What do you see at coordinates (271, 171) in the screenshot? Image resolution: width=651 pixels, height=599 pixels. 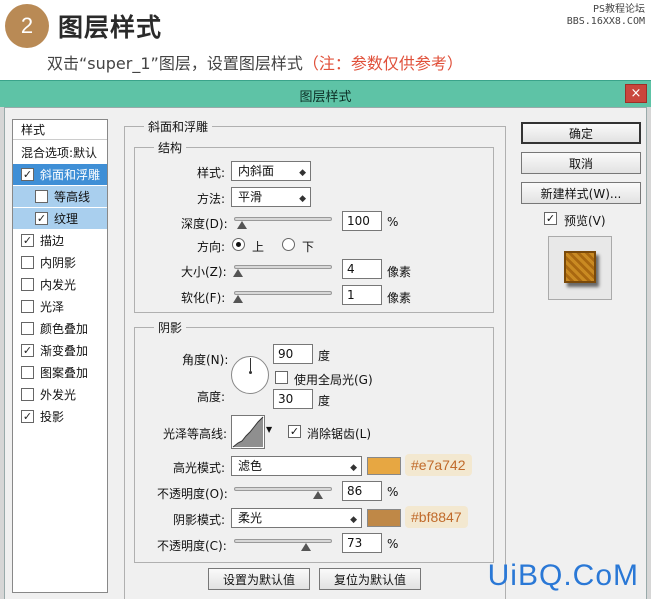 I see `bevel-style-select: 内斜面 ◆` at bounding box center [271, 171].